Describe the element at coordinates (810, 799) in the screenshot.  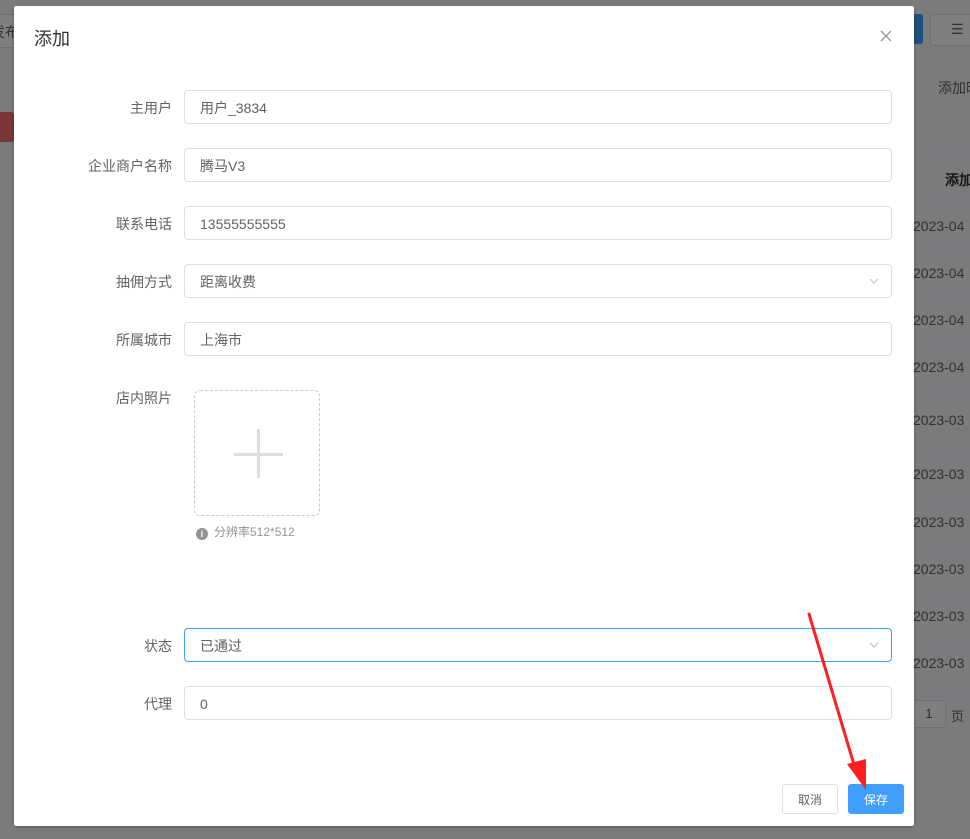
I see `cancel-button: 取消` at that location.